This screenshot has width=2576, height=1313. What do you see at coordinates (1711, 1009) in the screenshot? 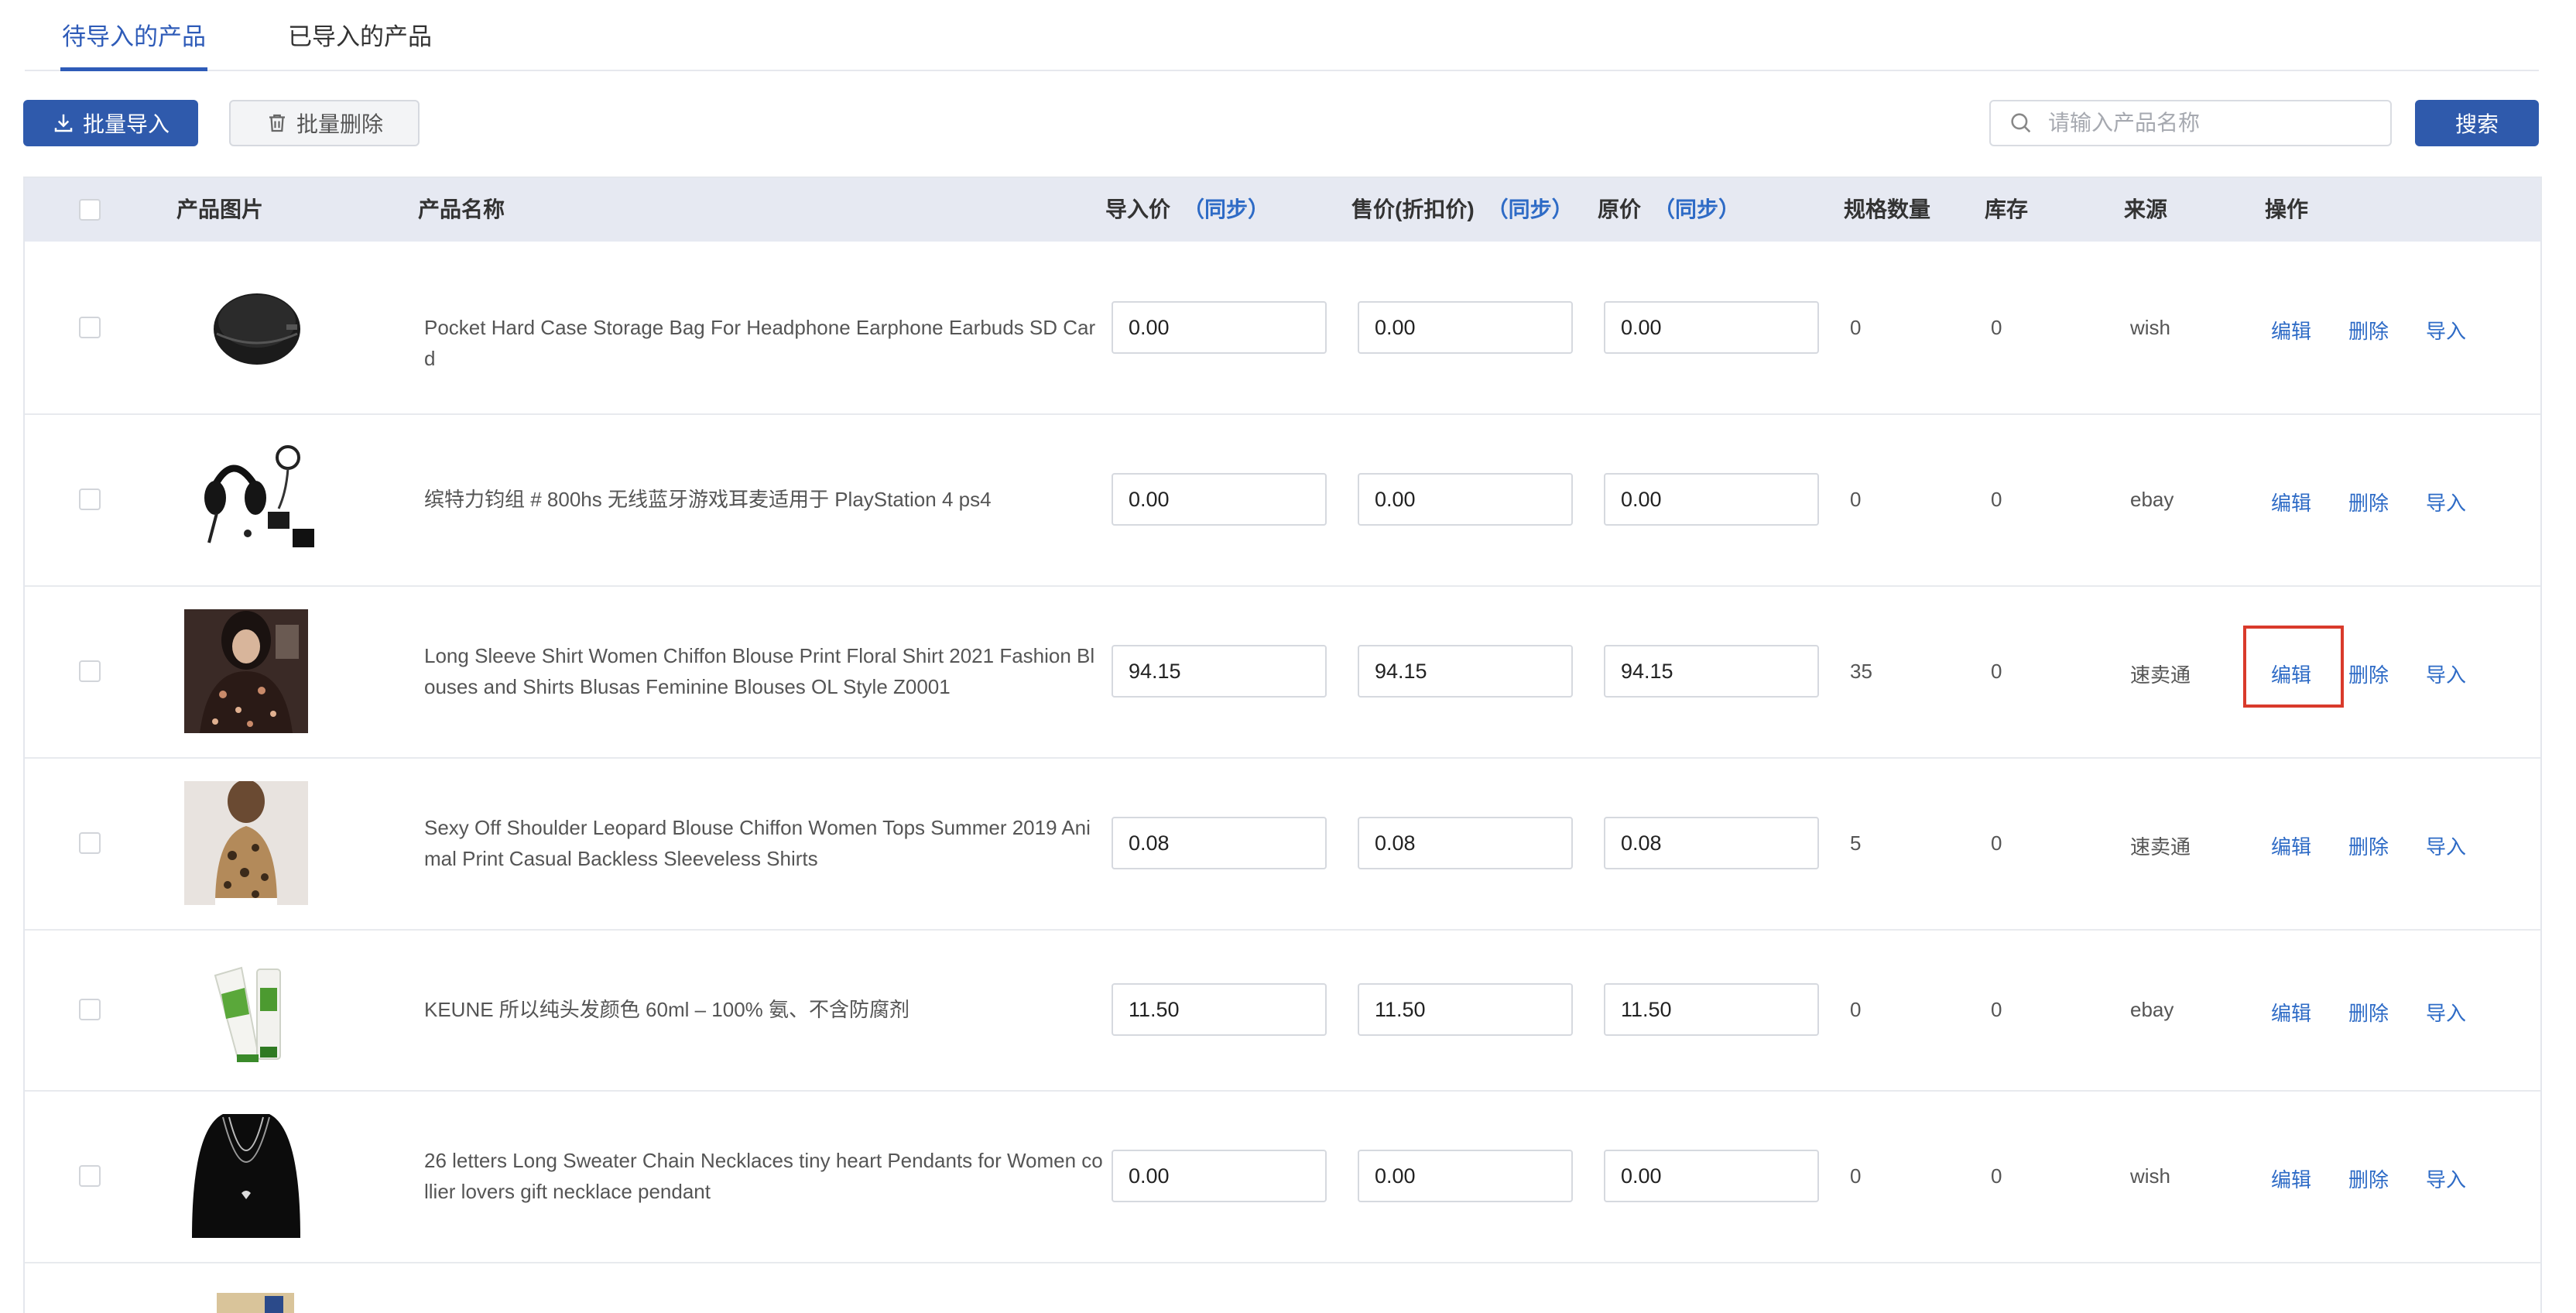
I see `original-price-input: 11.50` at bounding box center [1711, 1009].